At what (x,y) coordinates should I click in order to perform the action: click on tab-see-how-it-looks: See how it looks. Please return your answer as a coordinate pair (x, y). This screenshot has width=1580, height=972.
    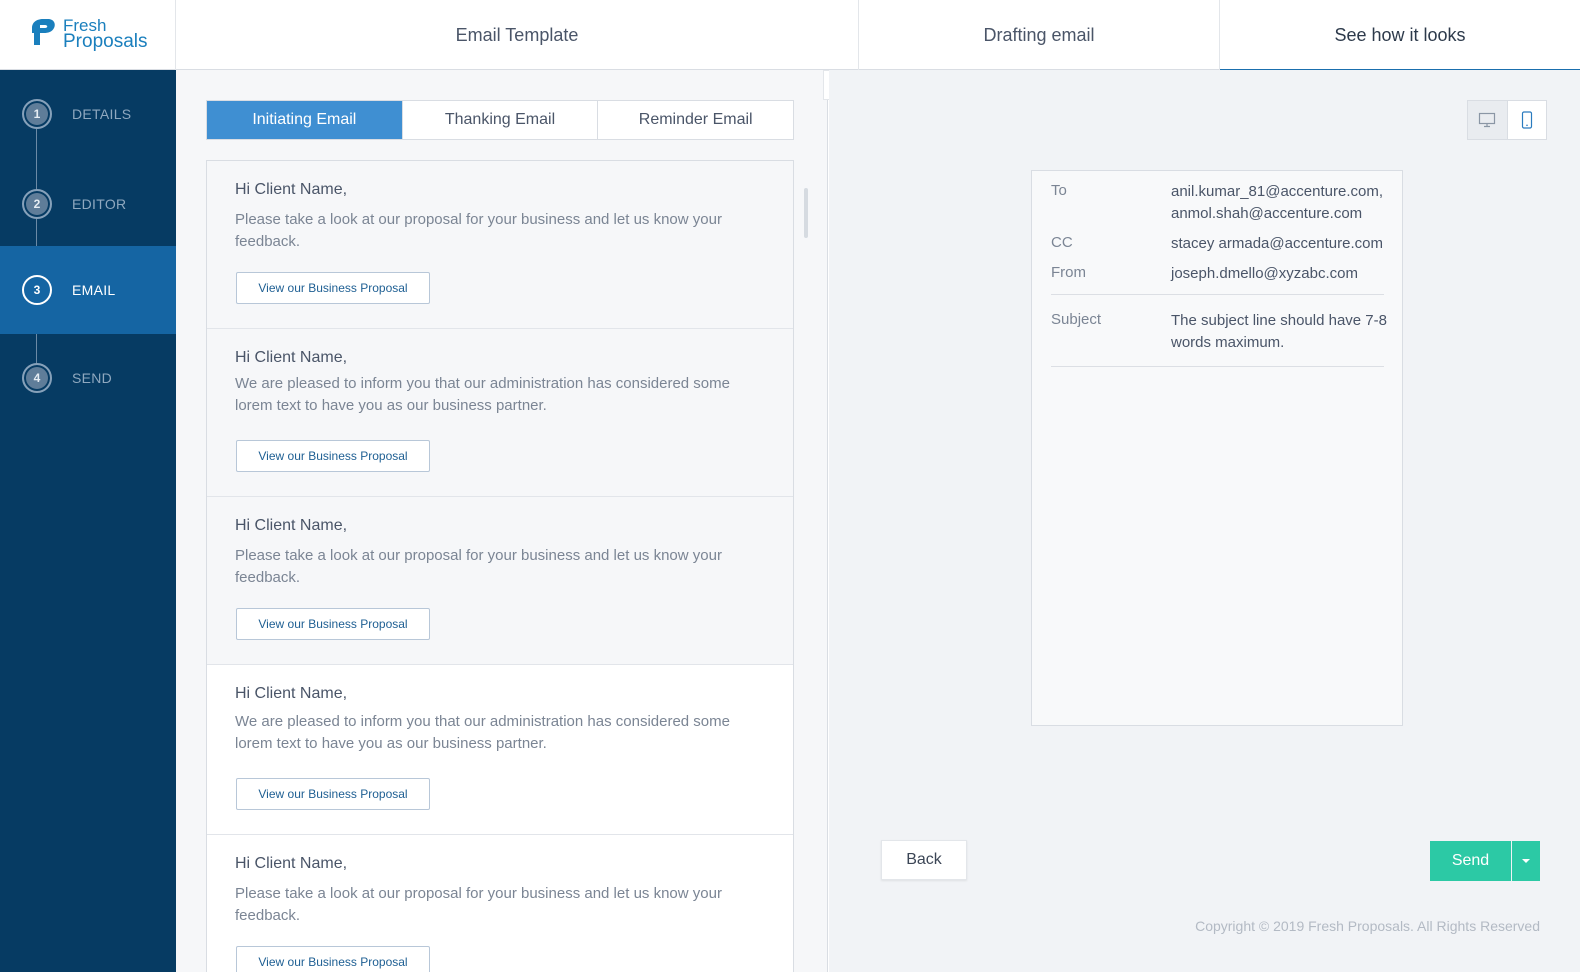
    Looking at the image, I should click on (1399, 35).